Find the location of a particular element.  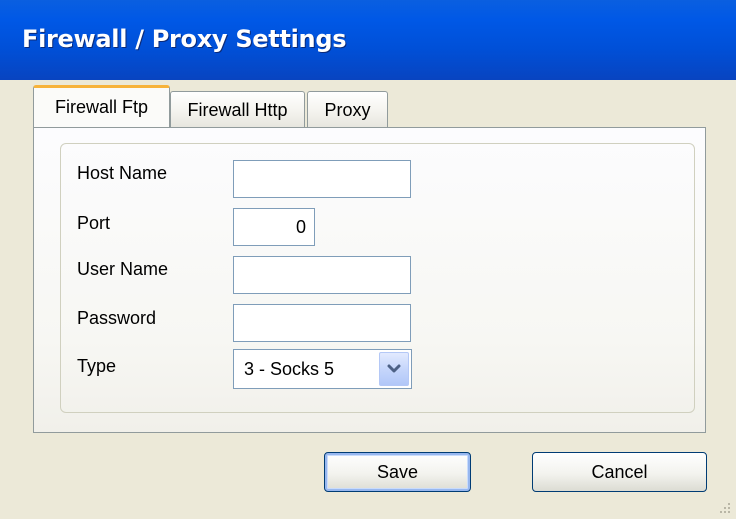

tab-label: Firewall Ftp is located at coordinates (101, 107).